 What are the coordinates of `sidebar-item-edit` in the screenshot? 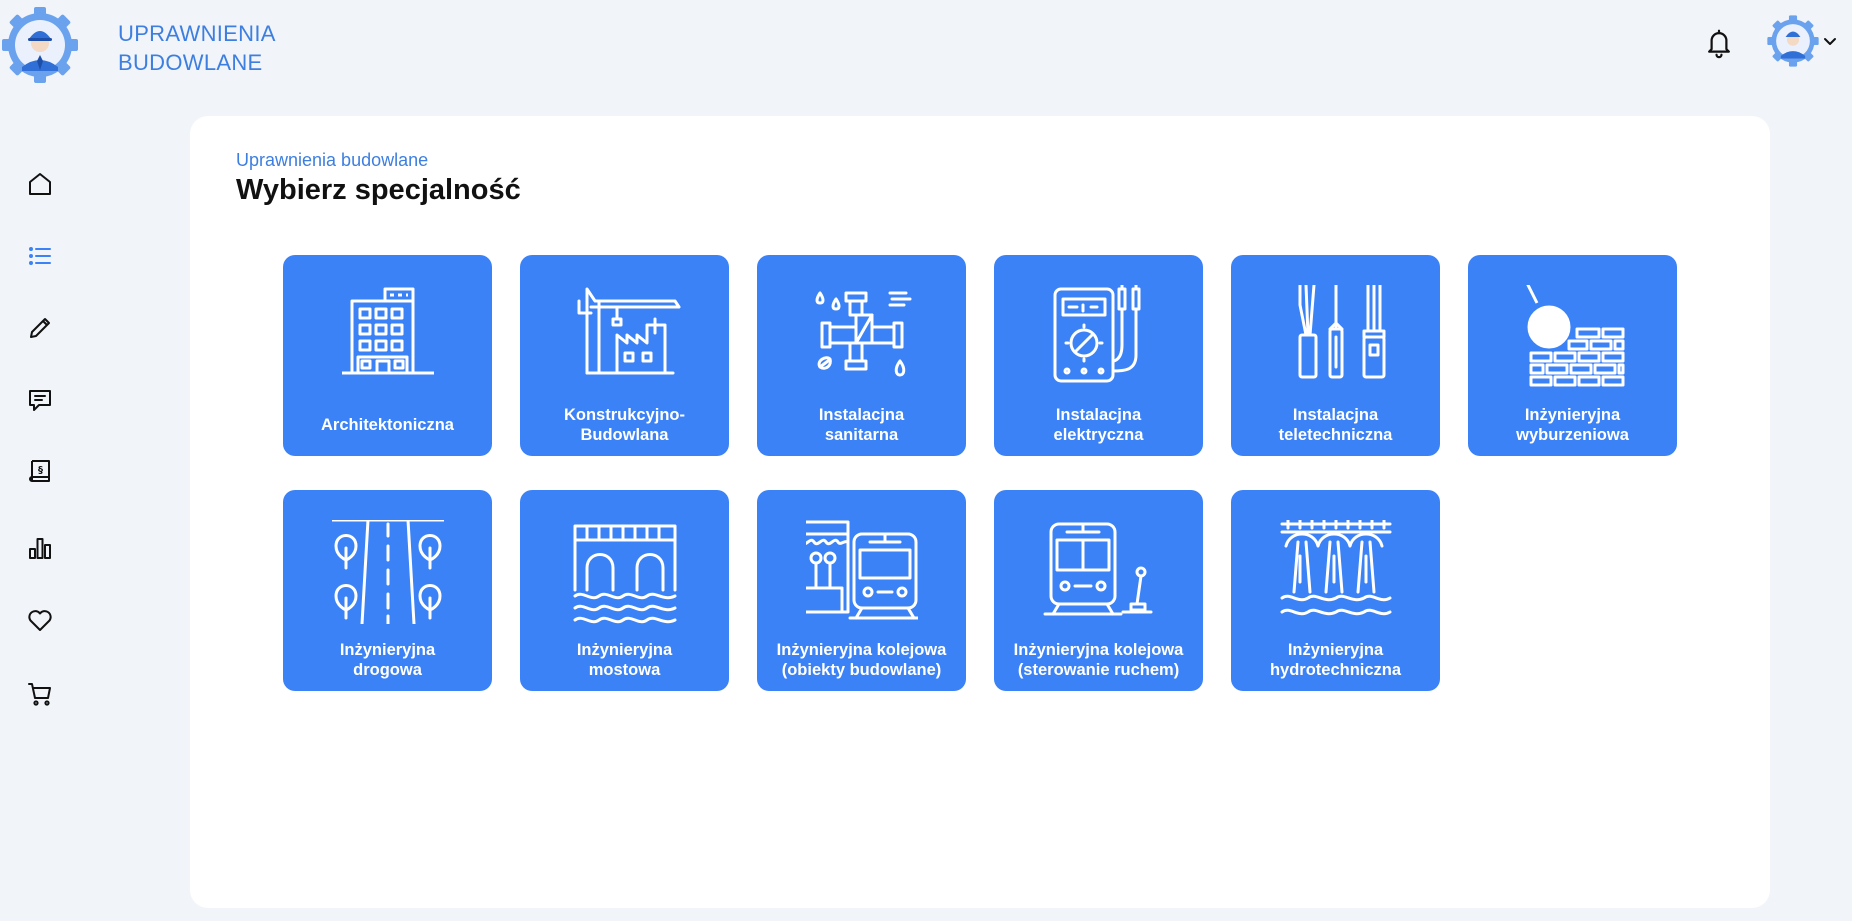 It's located at (40, 328).